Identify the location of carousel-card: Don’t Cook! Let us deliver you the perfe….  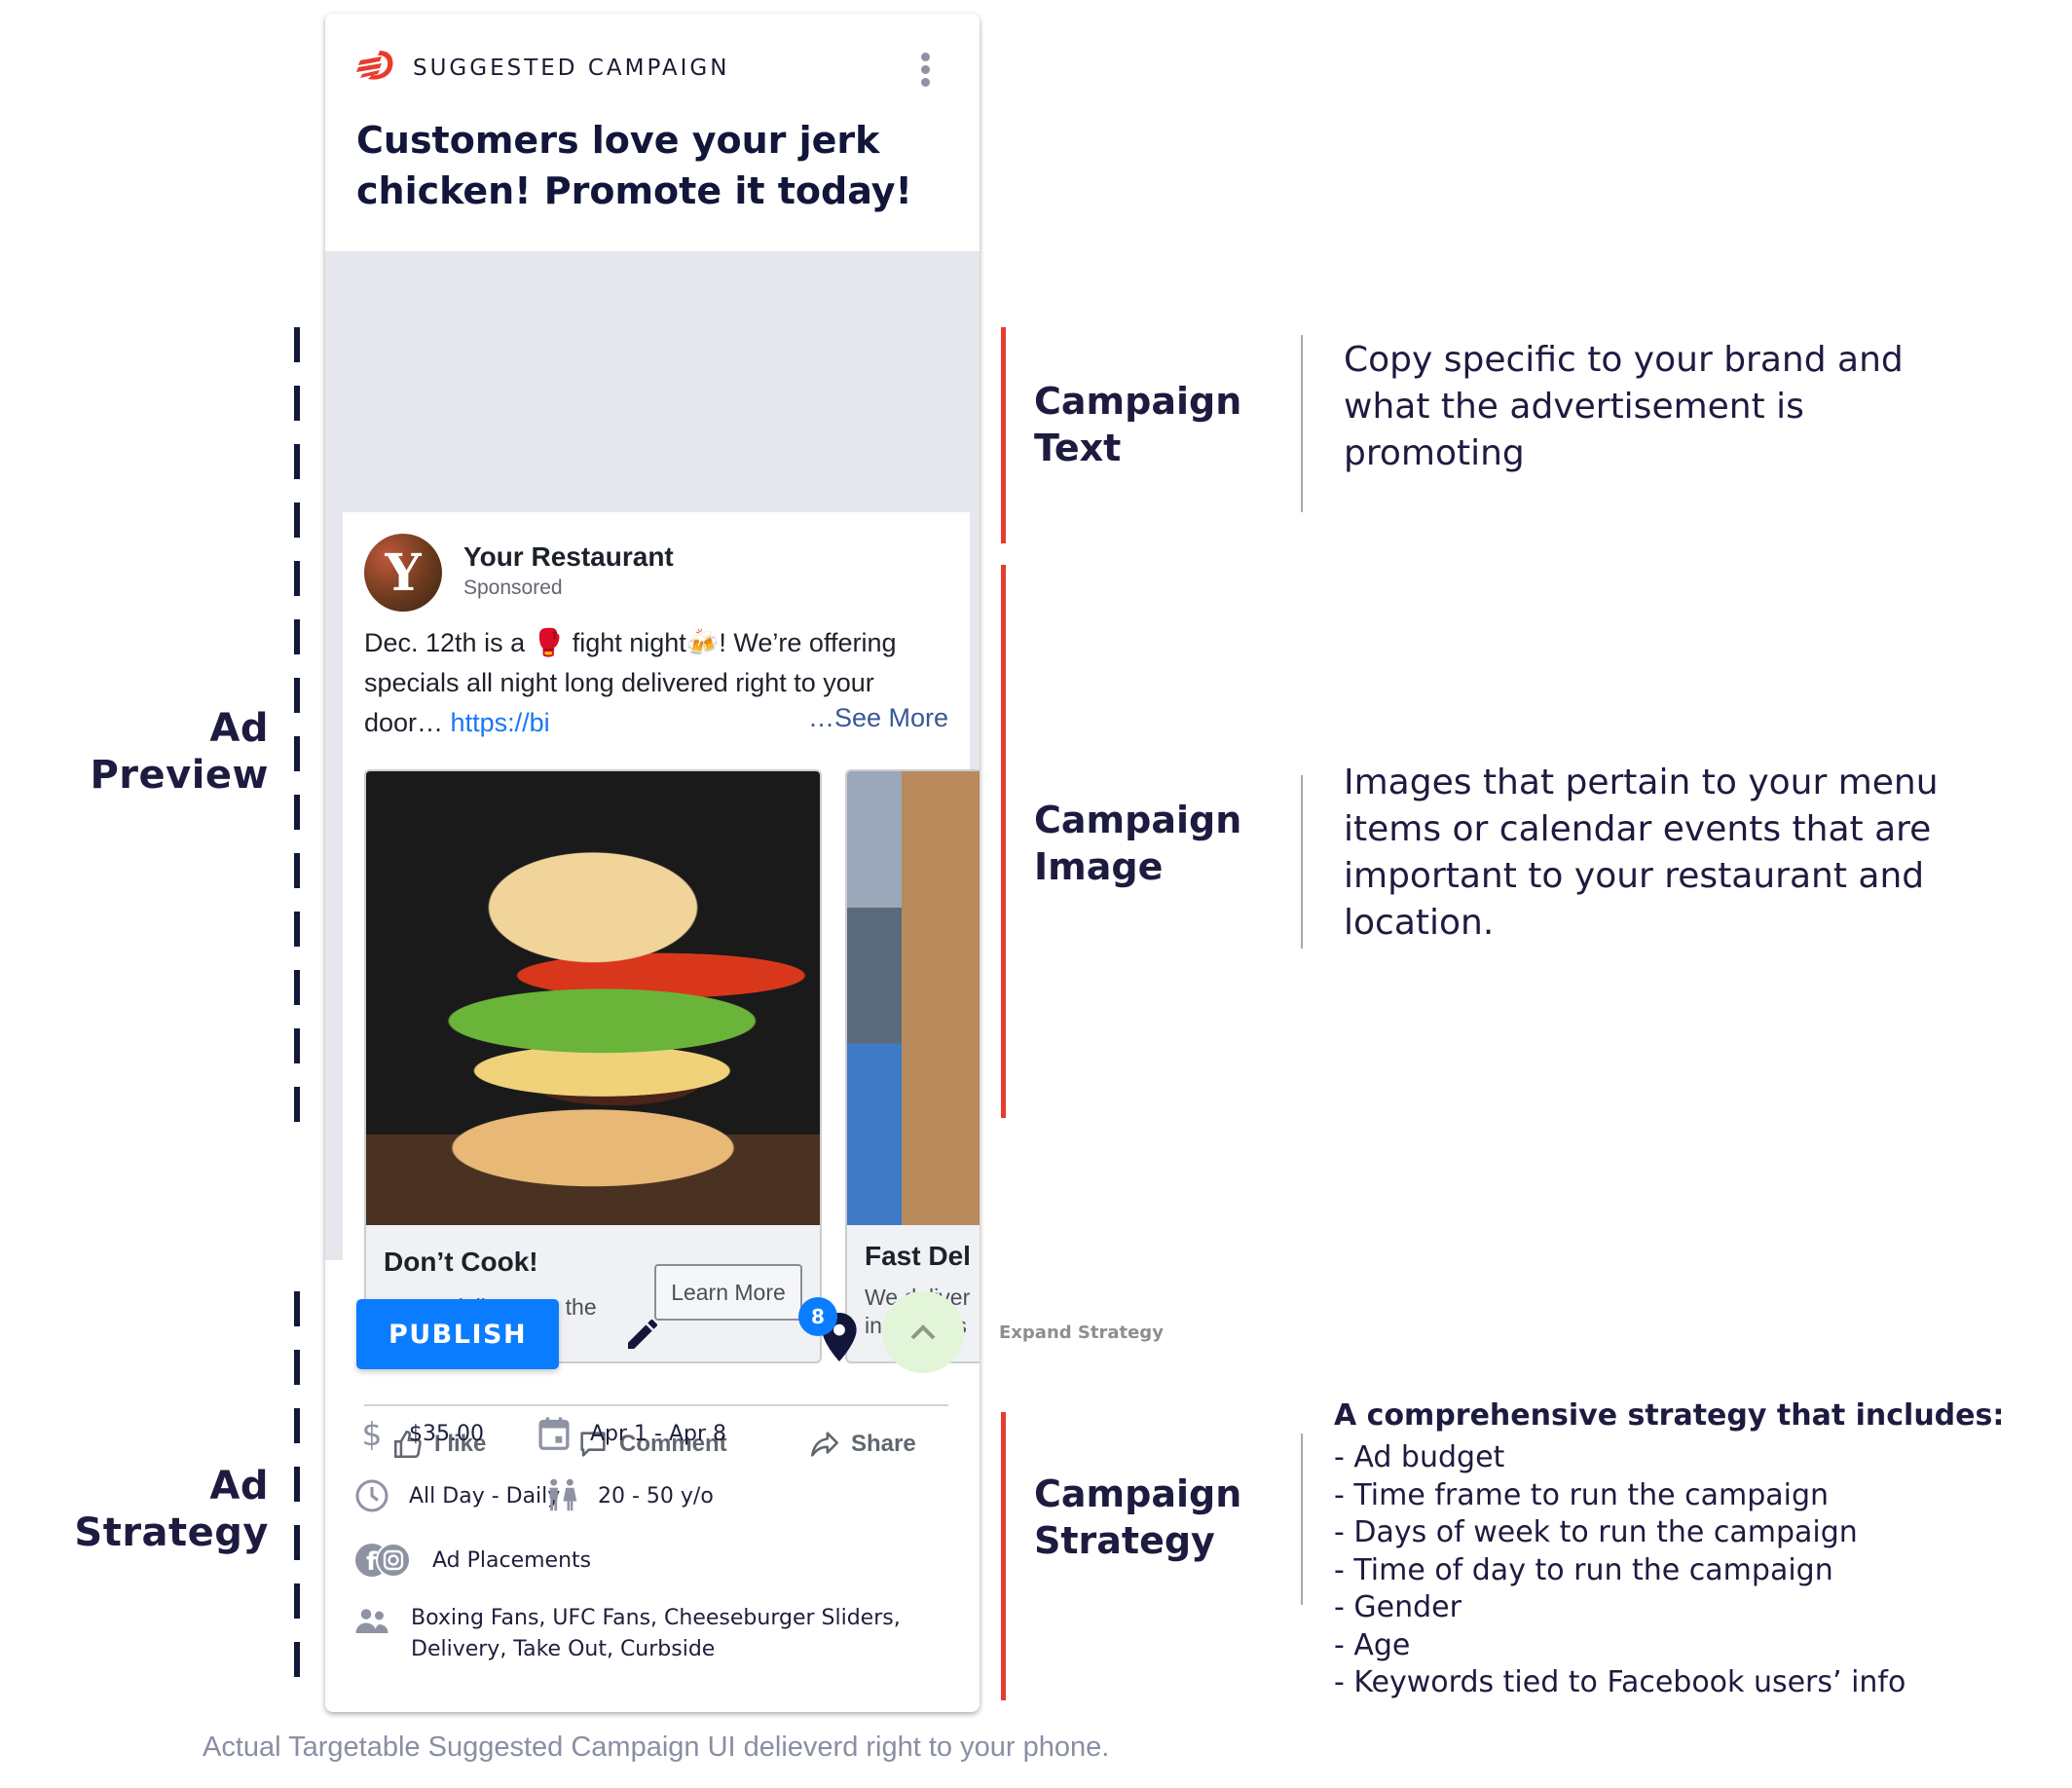
(593, 1066).